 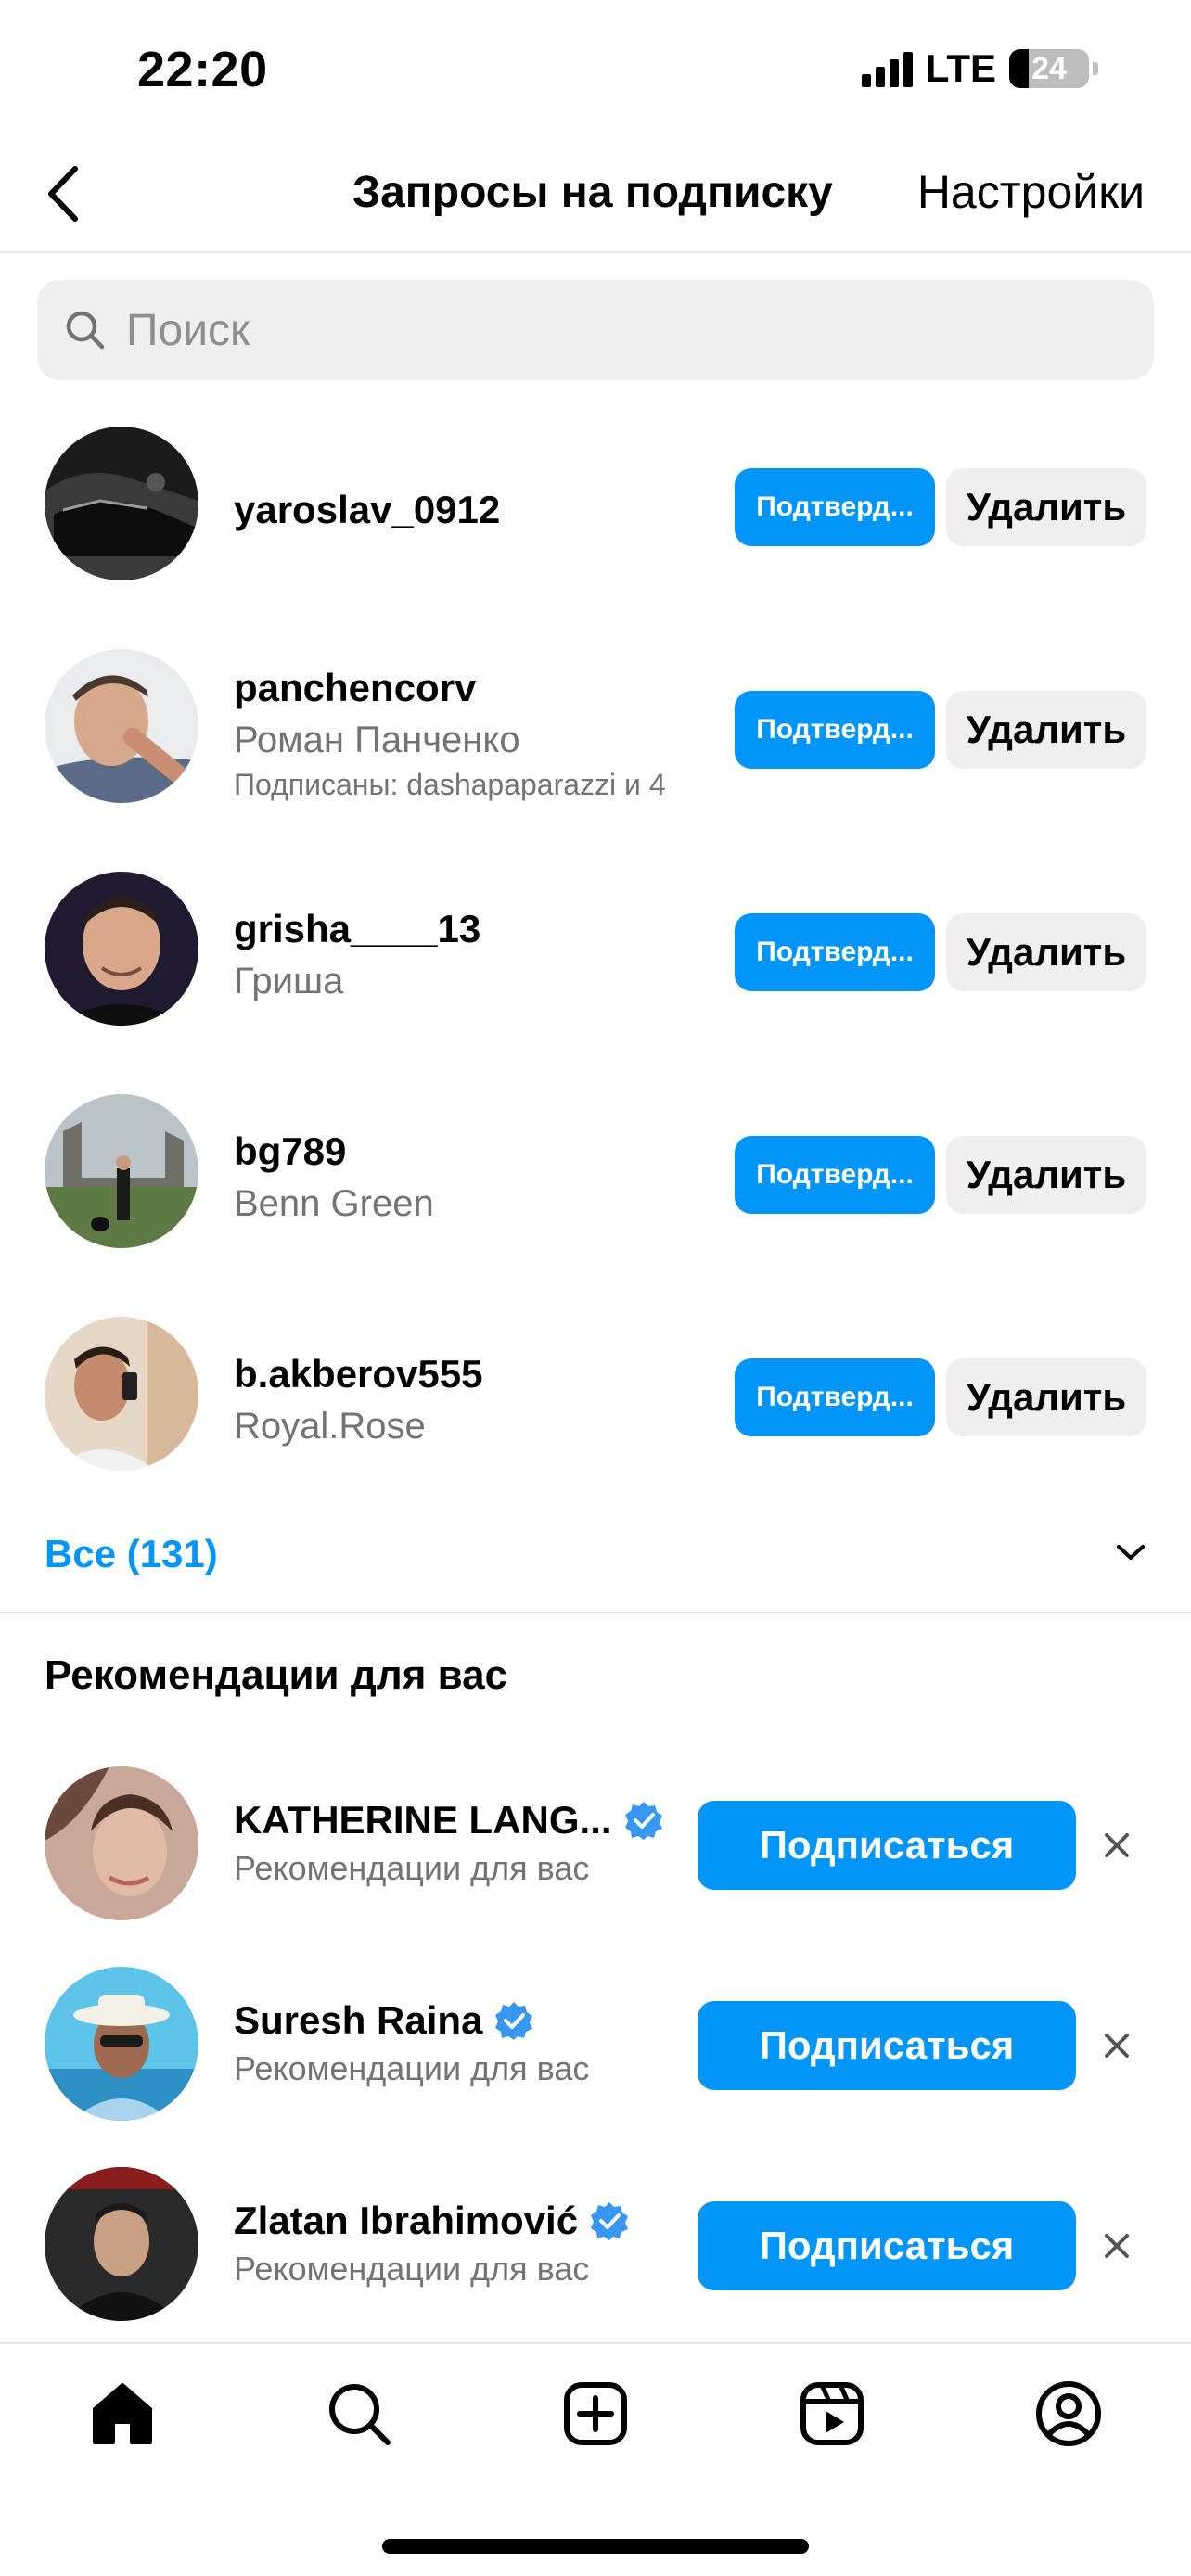 I want to click on full-name: Benn Green, so click(x=334, y=1203).